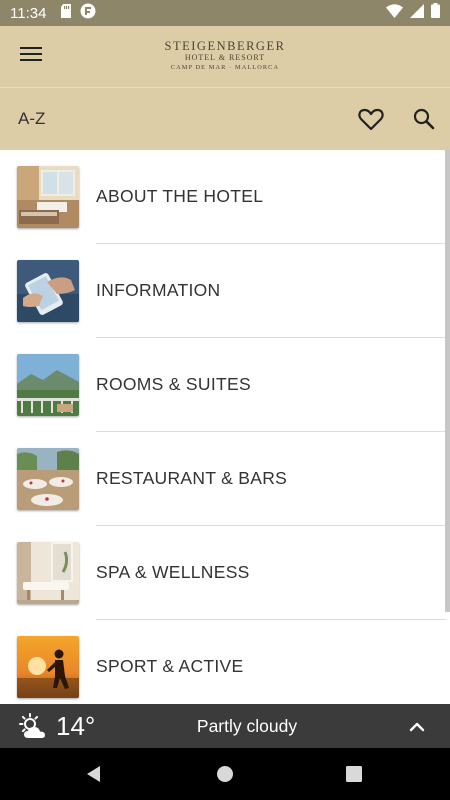 This screenshot has height=800, width=450. I want to click on weather-expand-button, so click(417, 727).